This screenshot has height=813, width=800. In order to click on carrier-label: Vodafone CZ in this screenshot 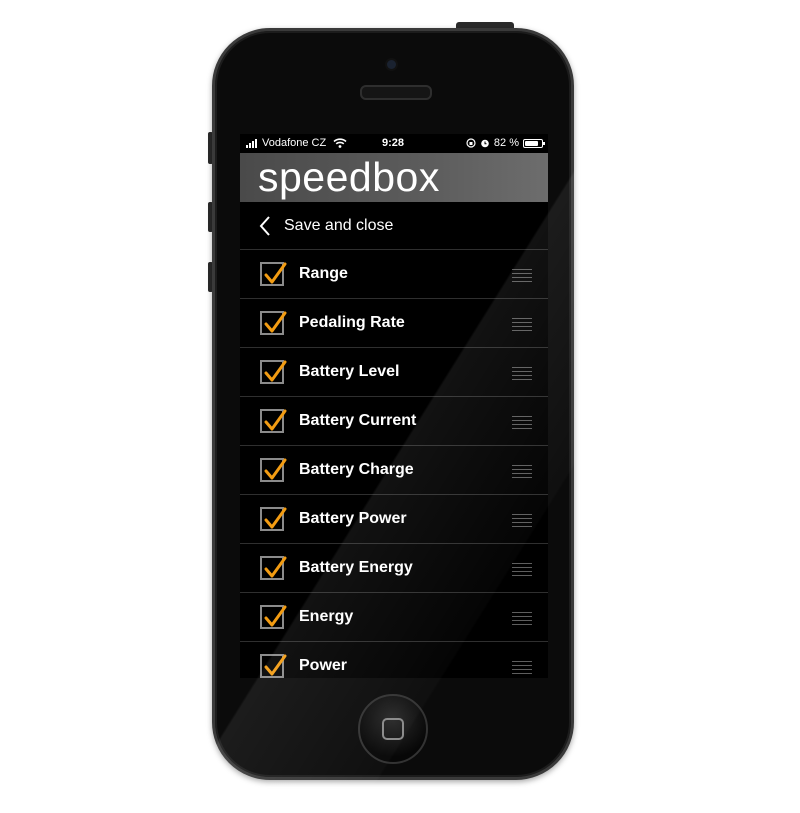, I will do `click(294, 143)`.